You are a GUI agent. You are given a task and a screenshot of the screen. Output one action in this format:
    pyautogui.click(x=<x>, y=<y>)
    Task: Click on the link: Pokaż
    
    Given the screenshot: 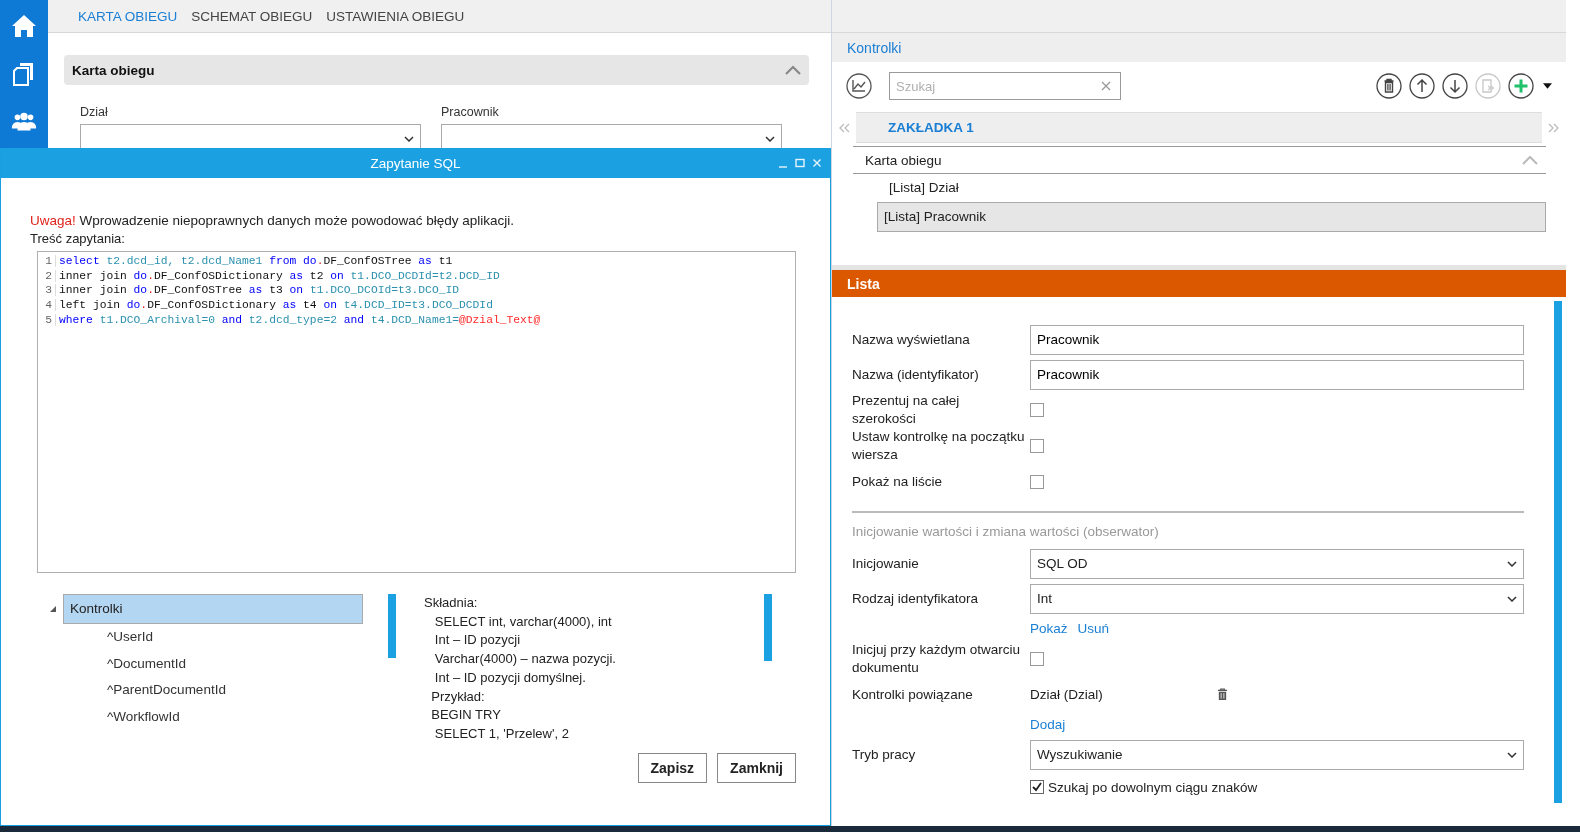 What is the action you would take?
    pyautogui.click(x=1049, y=628)
    